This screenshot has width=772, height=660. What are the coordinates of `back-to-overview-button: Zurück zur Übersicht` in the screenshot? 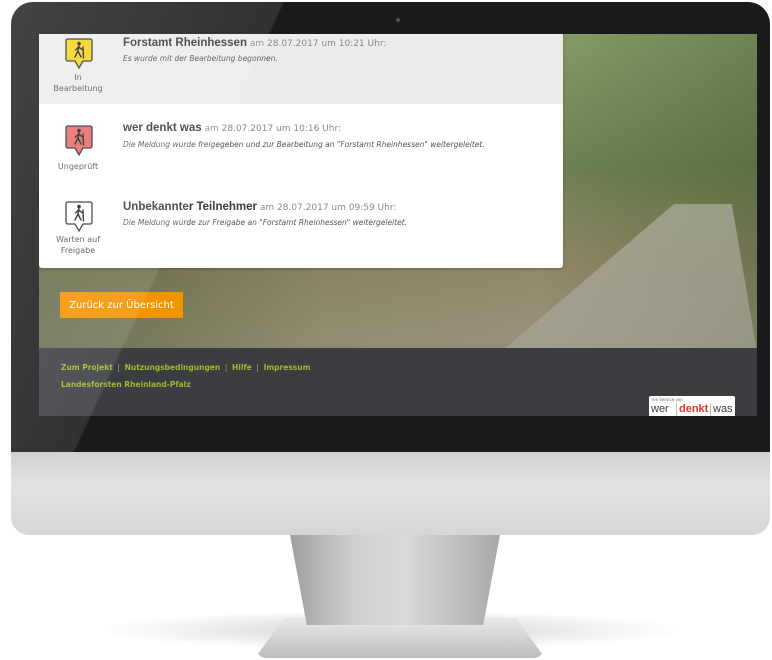 It's located at (121, 305).